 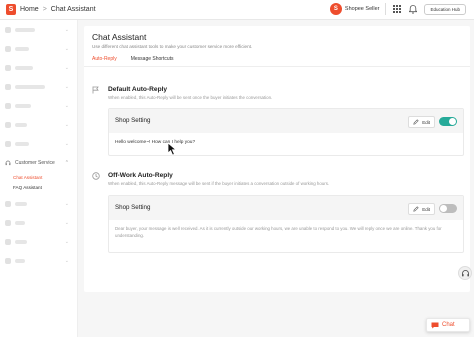 What do you see at coordinates (448, 121) in the screenshot?
I see `default-auto-reply-toggle` at bounding box center [448, 121].